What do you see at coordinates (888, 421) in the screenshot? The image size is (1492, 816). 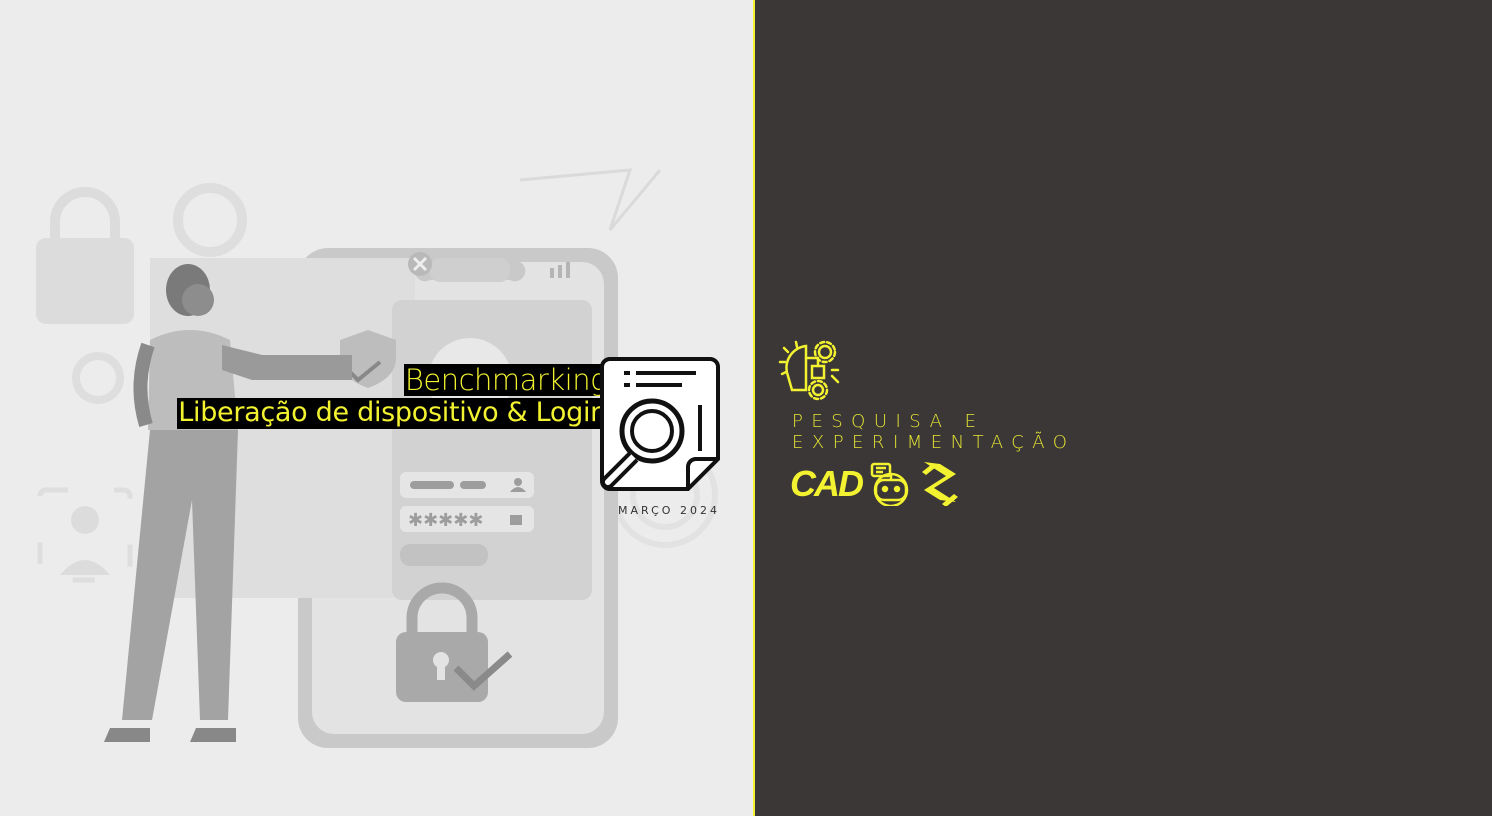 I see `brand-tagline-line1: PESQUISA E` at bounding box center [888, 421].